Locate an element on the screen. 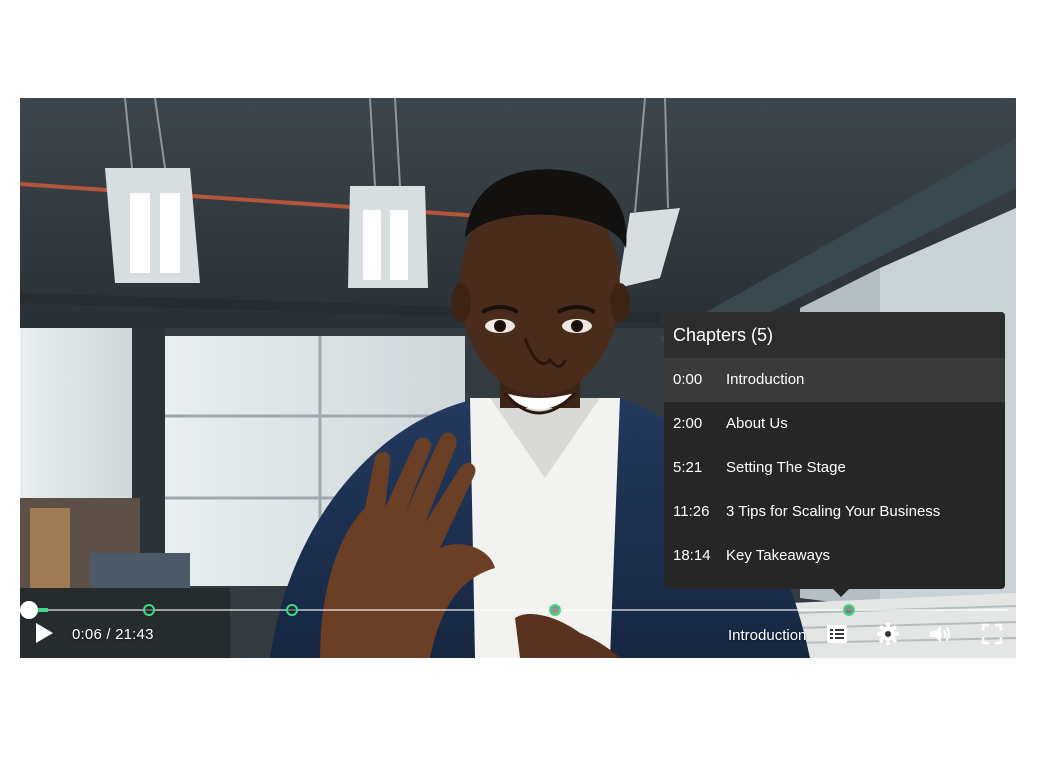 This screenshot has height=762, width=1040. chapter-item-key-takeaways: 18:14 Key Takeaways is located at coordinates (834, 556).